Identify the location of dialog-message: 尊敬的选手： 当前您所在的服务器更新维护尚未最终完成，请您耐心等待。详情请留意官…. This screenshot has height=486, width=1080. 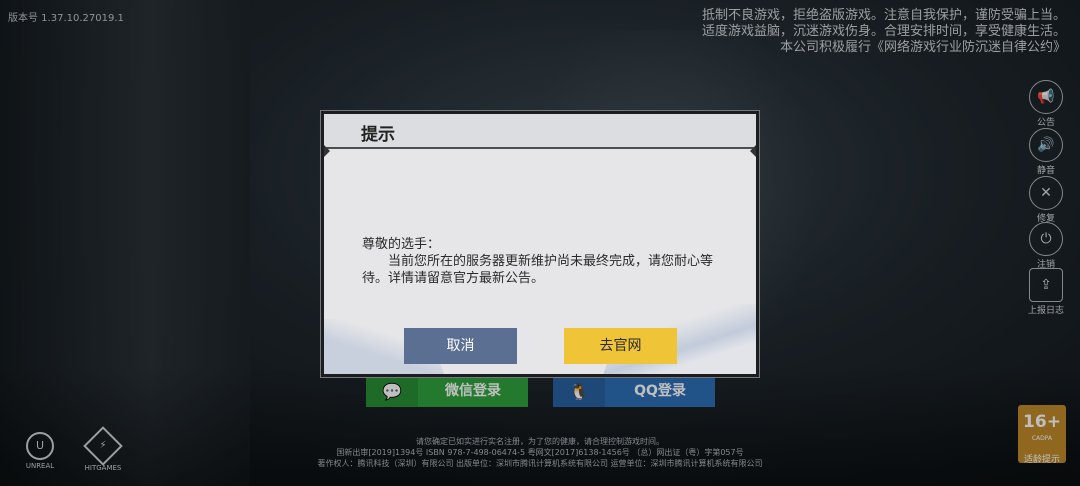
(542, 261).